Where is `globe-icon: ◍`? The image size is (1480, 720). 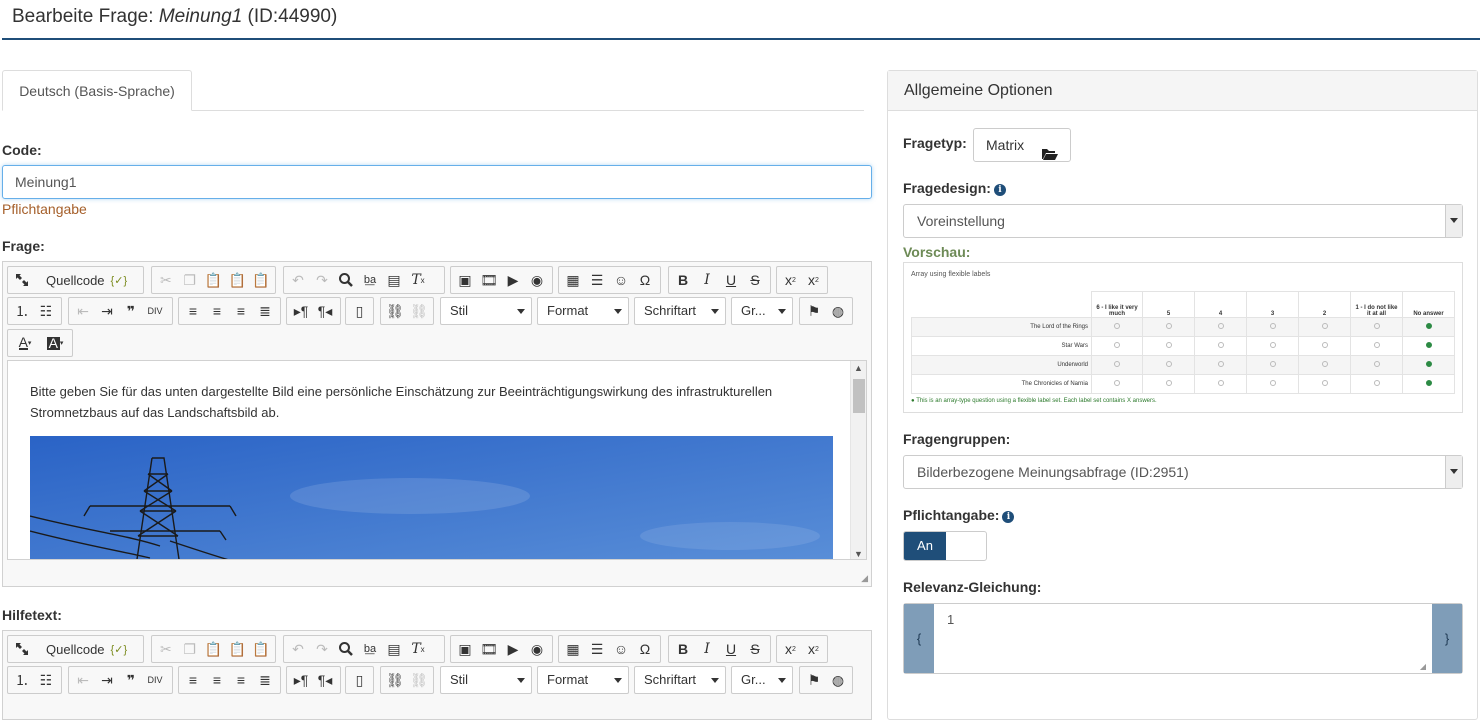
globe-icon: ◍ is located at coordinates (838, 311).